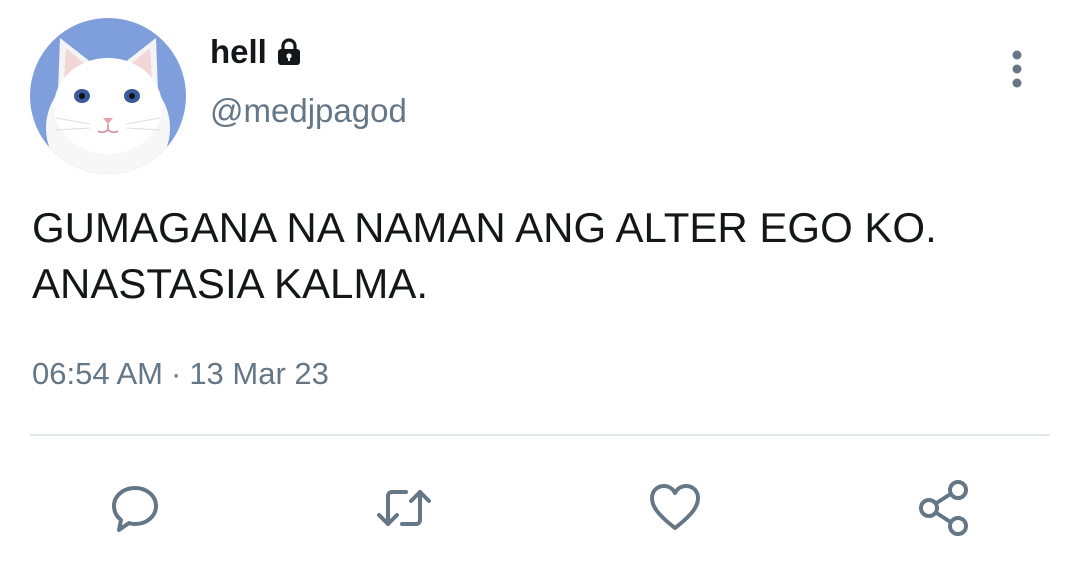  I want to click on reply-button, so click(135, 508).